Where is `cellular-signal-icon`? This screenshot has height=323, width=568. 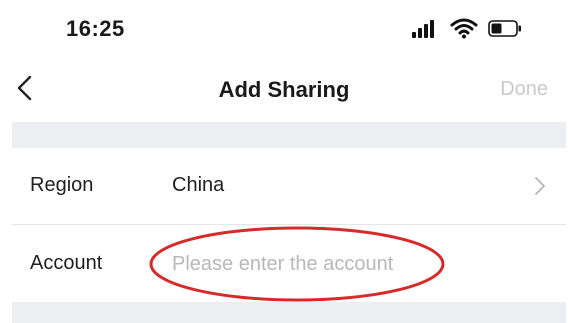 cellular-signal-icon is located at coordinates (426, 29).